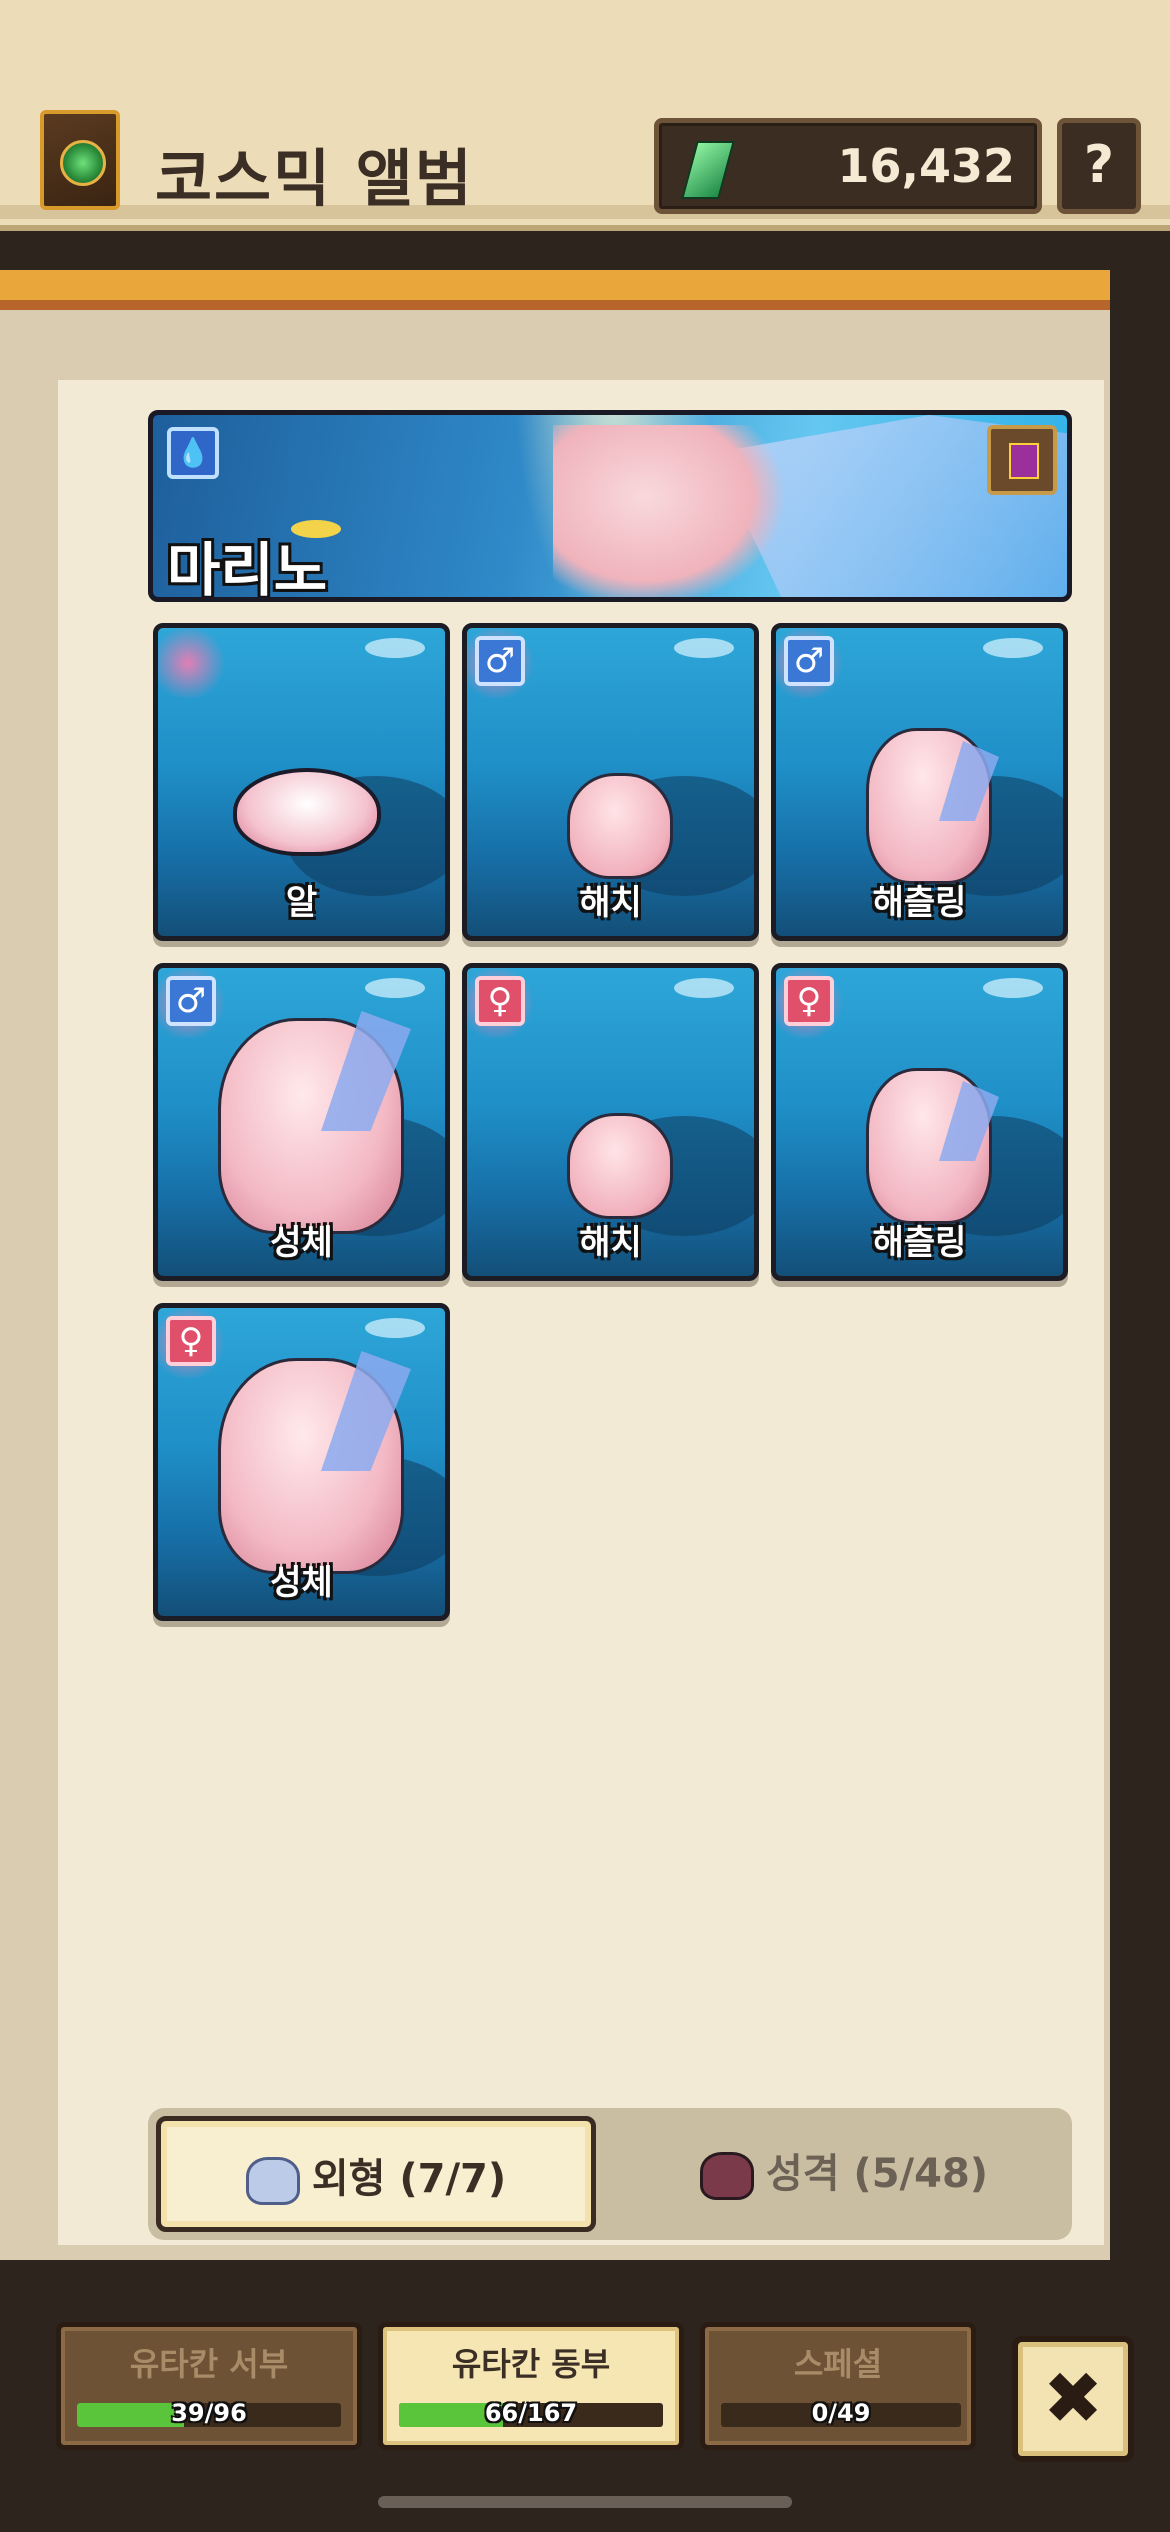  Describe the element at coordinates (531, 2413) in the screenshot. I see `region-count: 66/167` at that location.